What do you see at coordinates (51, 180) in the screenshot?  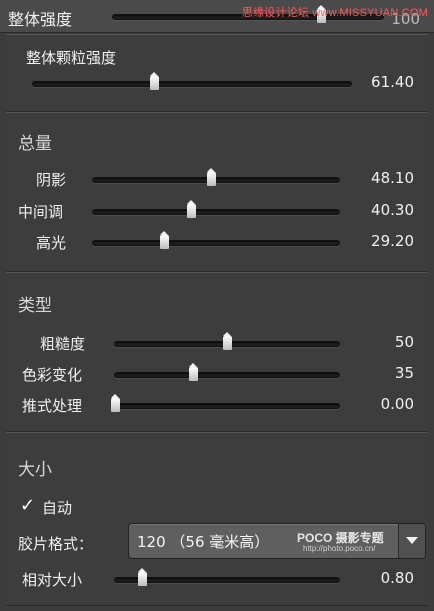 I see `shadows-label: 阴影` at bounding box center [51, 180].